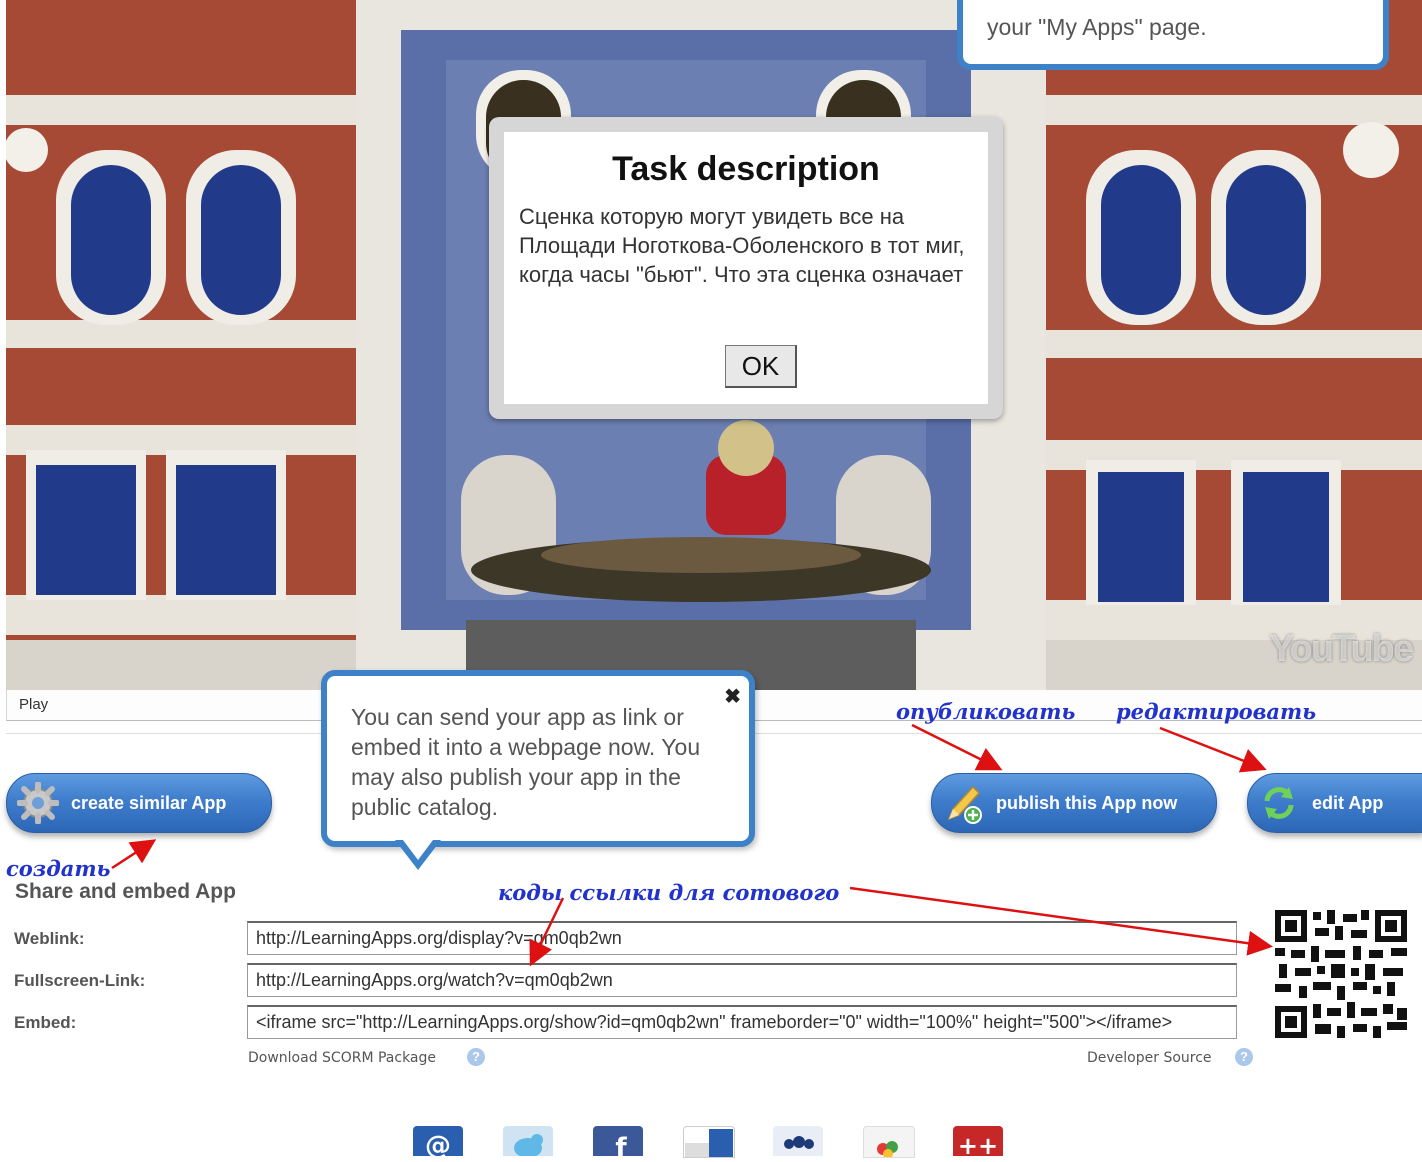 This screenshot has height=1162, width=1422. What do you see at coordinates (476, 1057) in the screenshot?
I see `scorm-help-icon: ?` at bounding box center [476, 1057].